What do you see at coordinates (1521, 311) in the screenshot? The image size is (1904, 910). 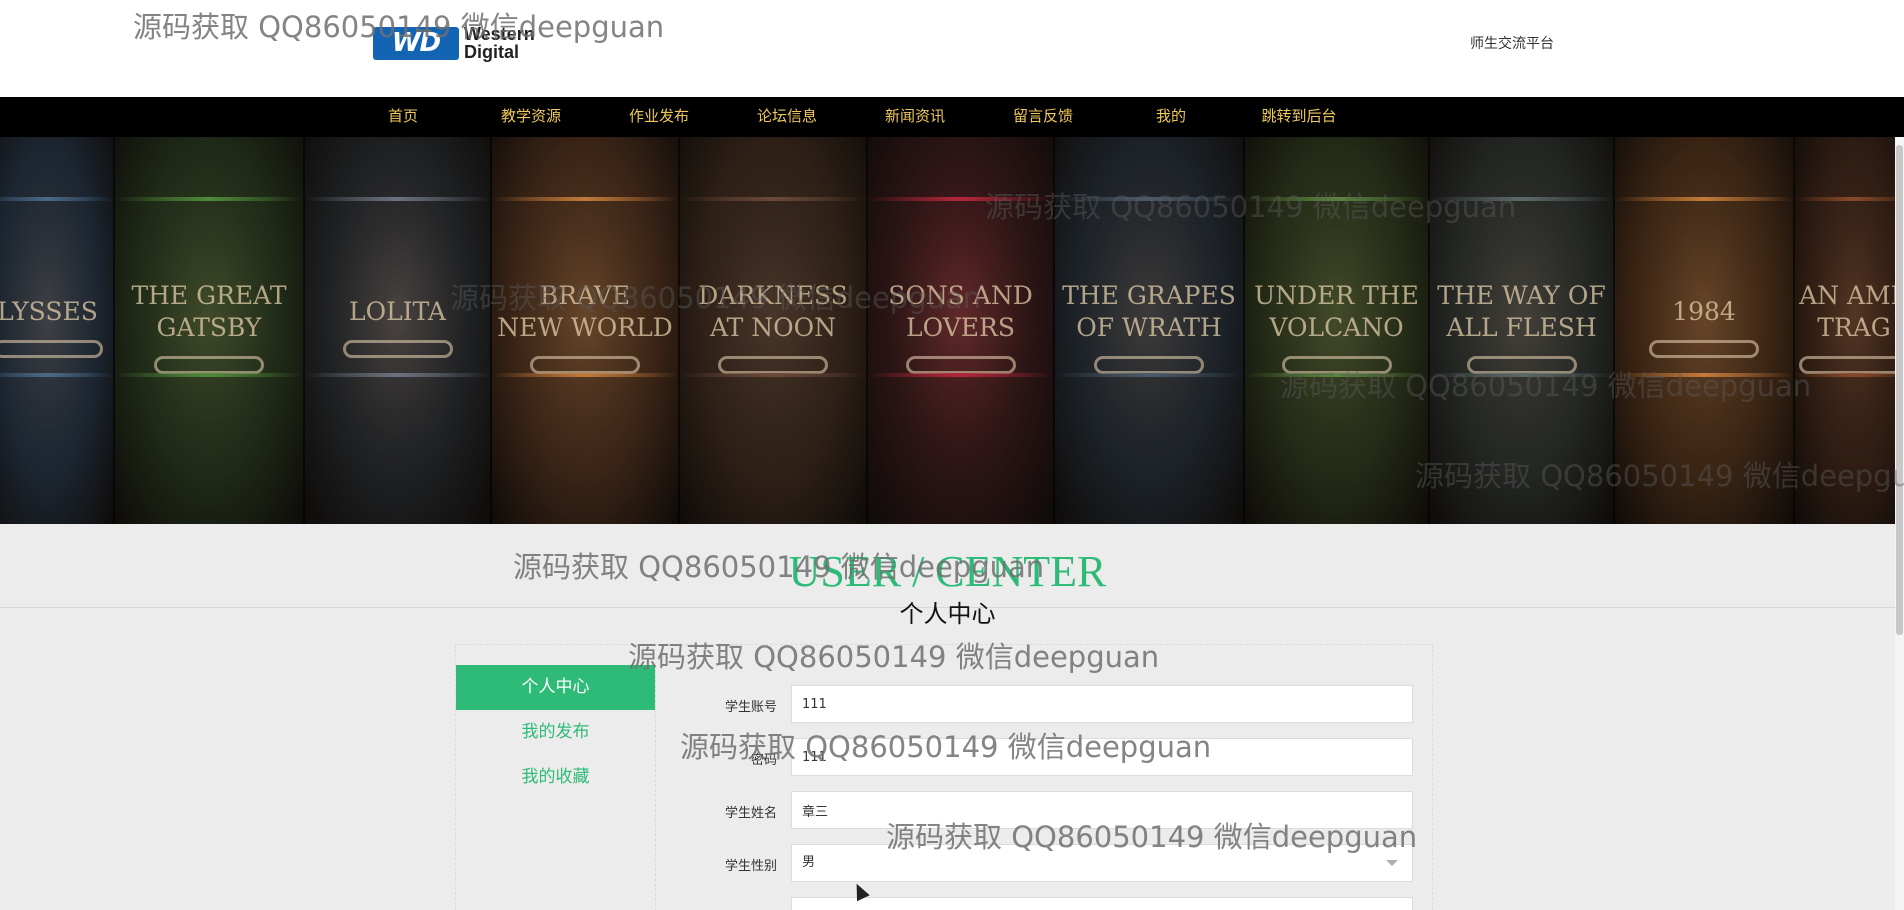 I see `book-title: THE WAY OF ALL FLESH` at bounding box center [1521, 311].